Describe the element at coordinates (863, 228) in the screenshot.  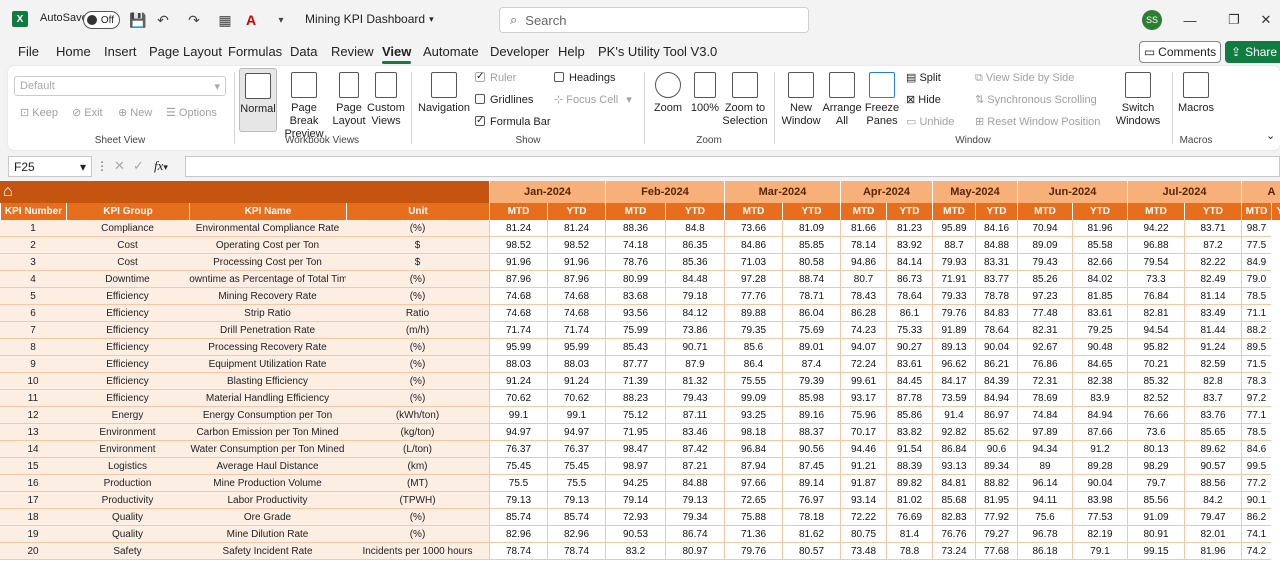
I see `value-cell: 81.66` at that location.